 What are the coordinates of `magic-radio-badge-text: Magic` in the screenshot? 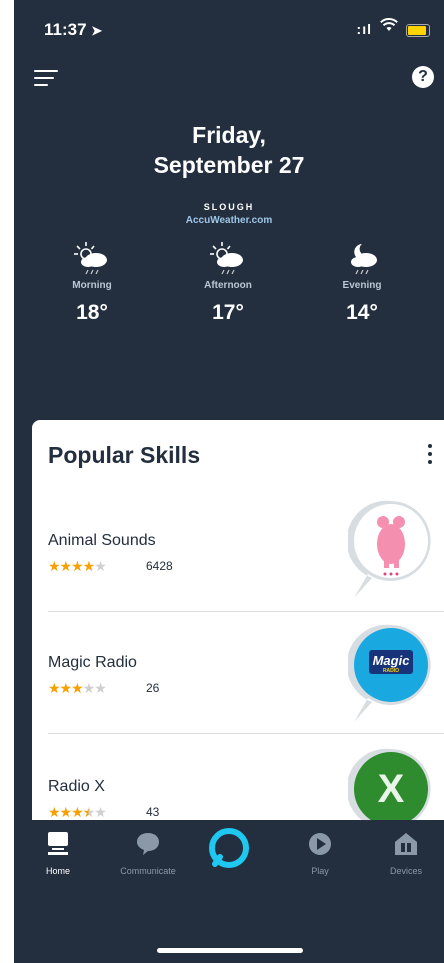 It's located at (392, 660).